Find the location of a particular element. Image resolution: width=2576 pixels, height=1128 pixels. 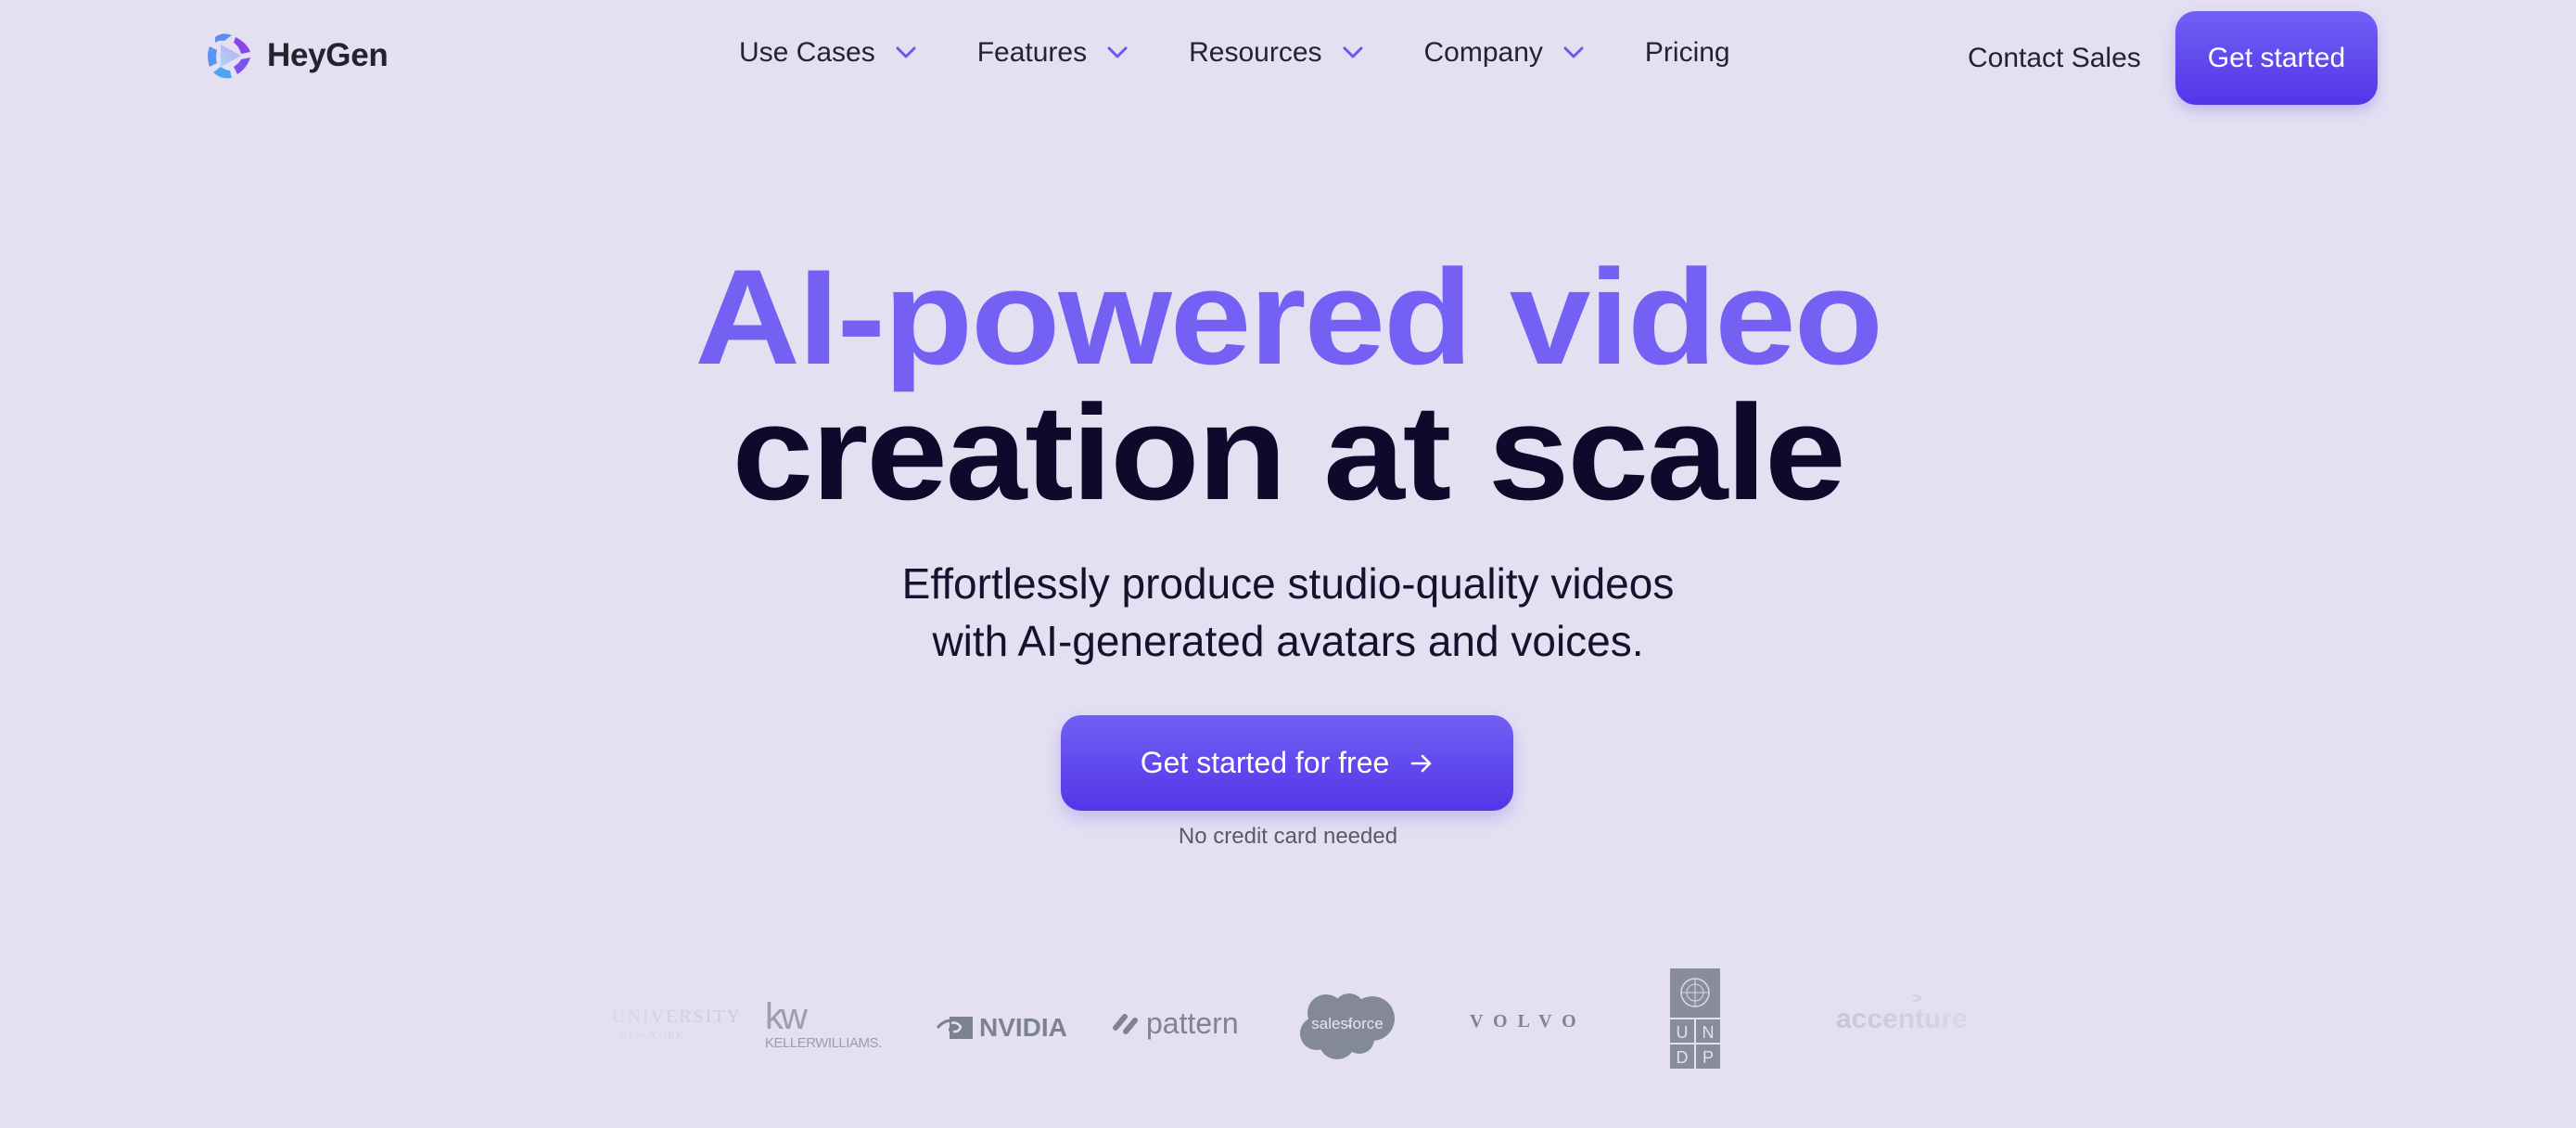

nav-item-company: Company is located at coordinates (1504, 53).